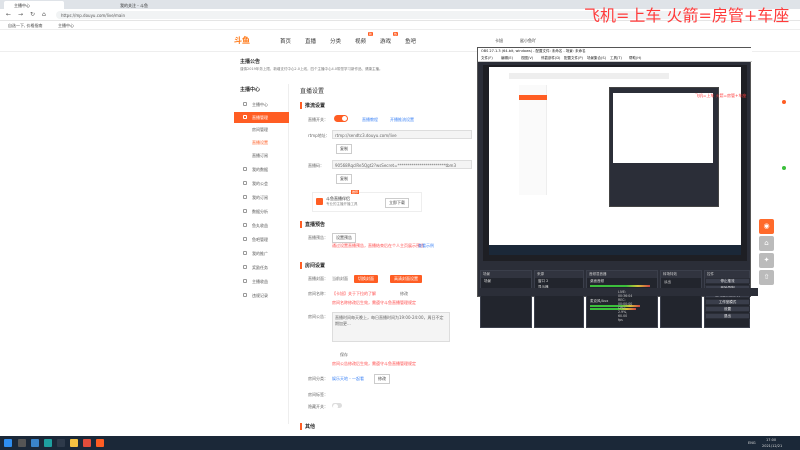 This screenshot has width=800, height=450. What do you see at coordinates (615, 163) in the screenshot?
I see `obs-preview: 飞机=上车 火箭=房管+车座` at bounding box center [615, 163].